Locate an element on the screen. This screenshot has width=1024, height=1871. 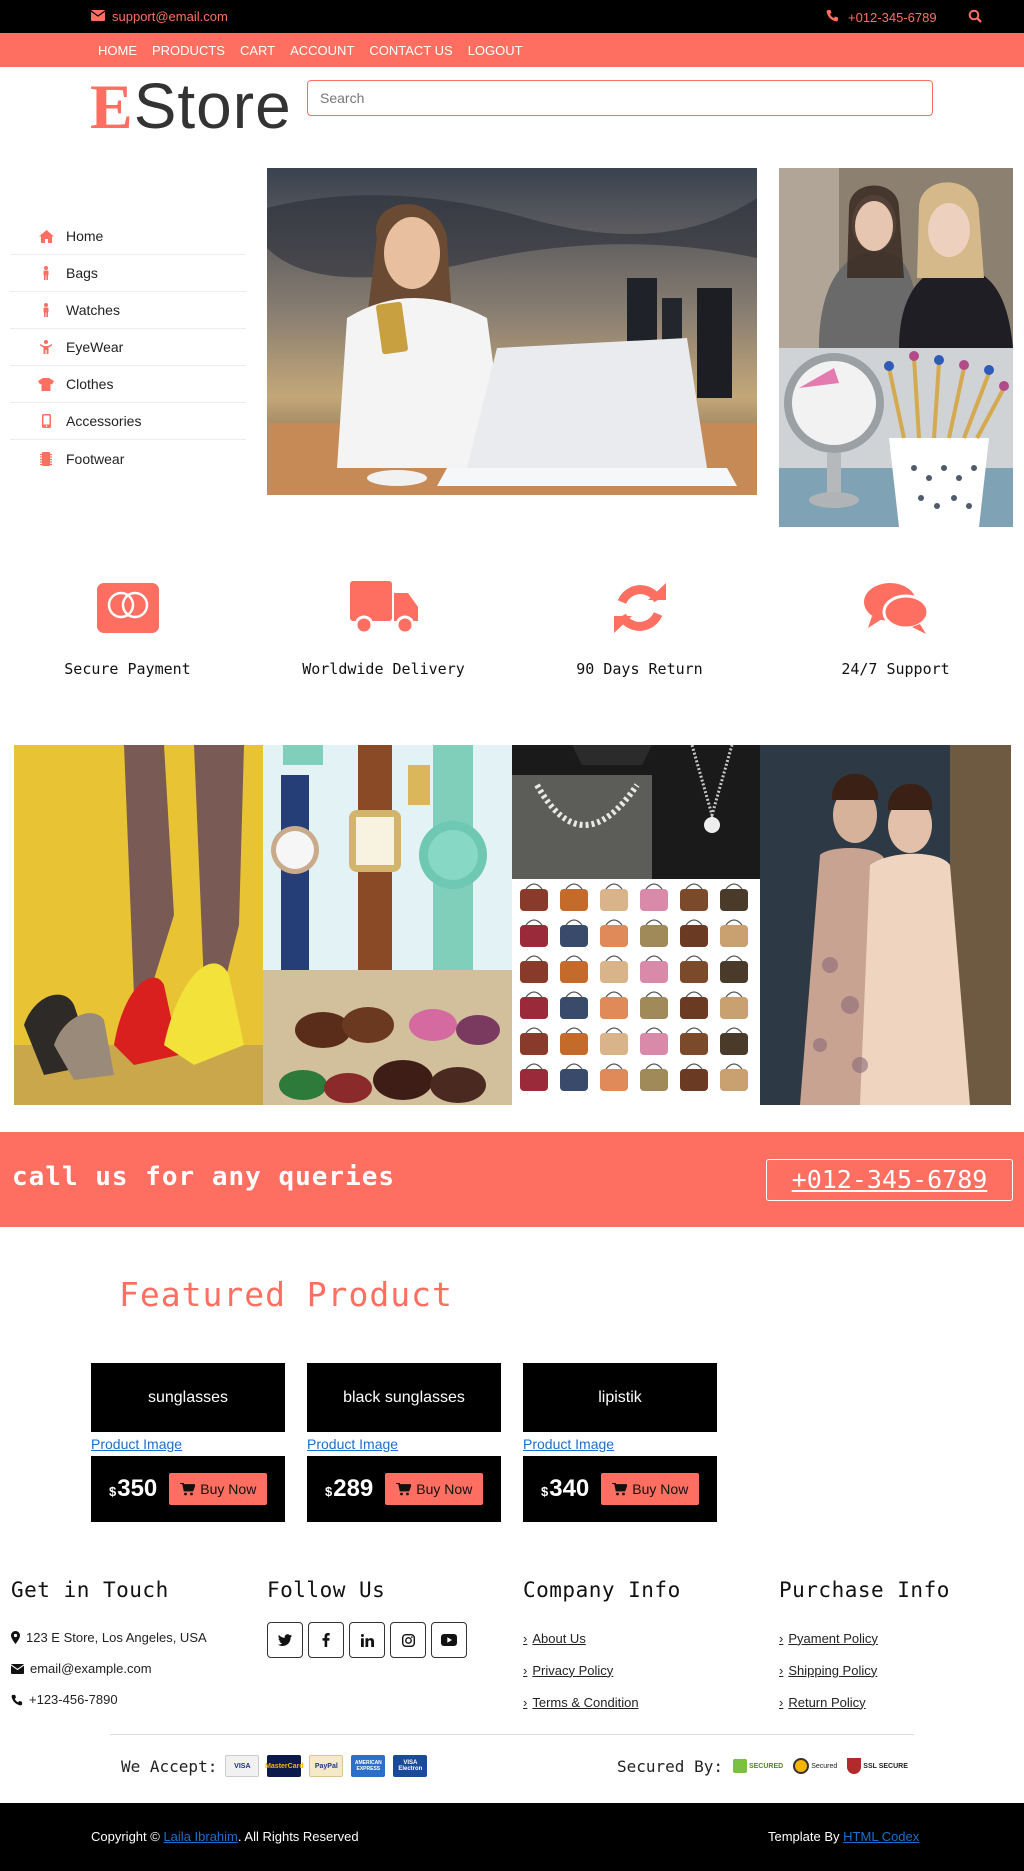
nav-products: PRODUCTS is located at coordinates (188, 50).